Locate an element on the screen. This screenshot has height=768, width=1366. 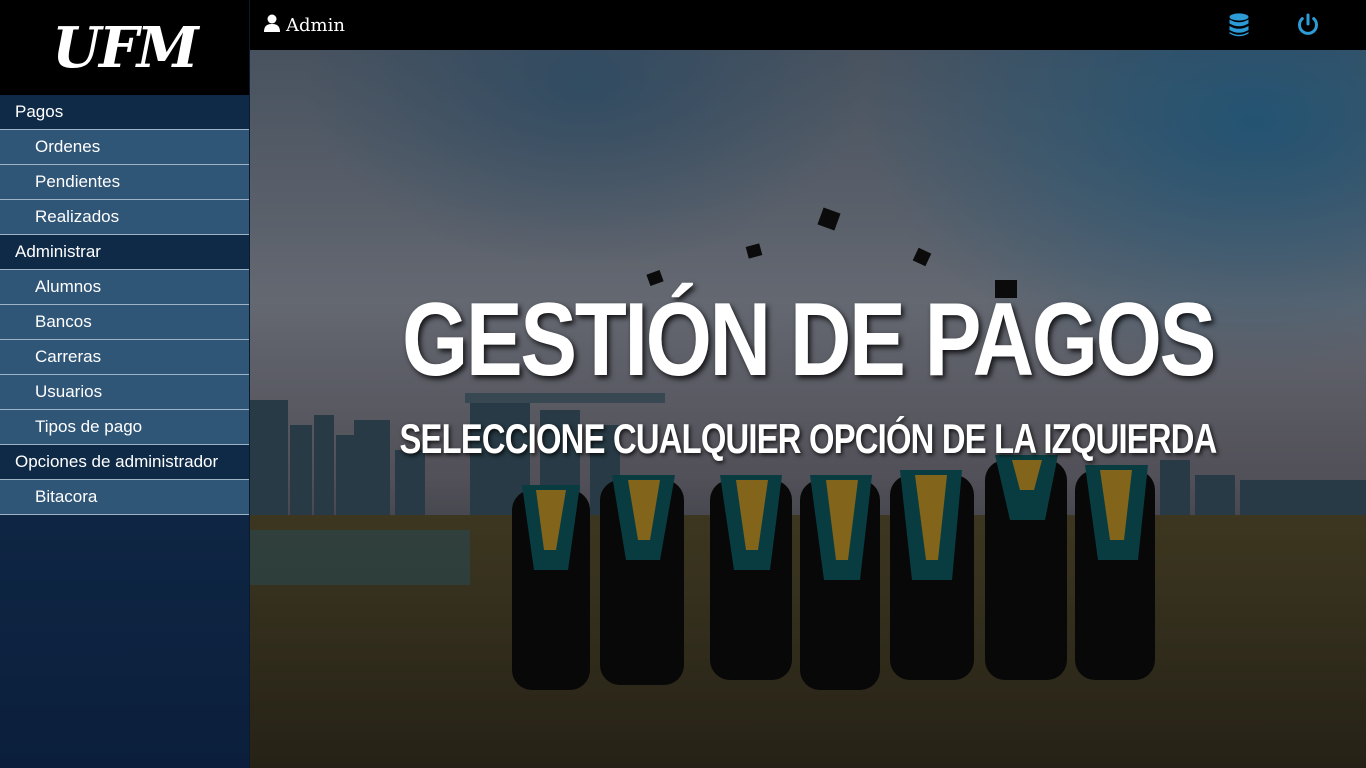
sidebar-item-ordenes: Ordenes is located at coordinates (124, 147).